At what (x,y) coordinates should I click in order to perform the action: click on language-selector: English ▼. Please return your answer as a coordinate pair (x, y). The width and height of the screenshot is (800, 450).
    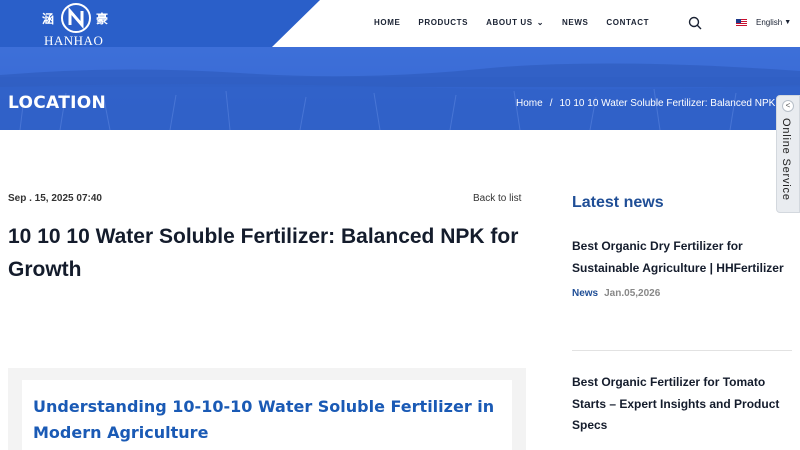
    Looking at the image, I should click on (763, 22).